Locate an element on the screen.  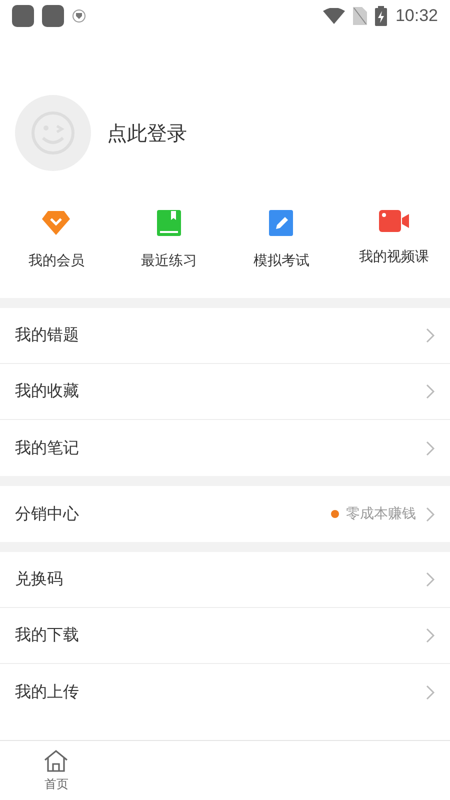
menu-row: 我的收藏 is located at coordinates (225, 392).